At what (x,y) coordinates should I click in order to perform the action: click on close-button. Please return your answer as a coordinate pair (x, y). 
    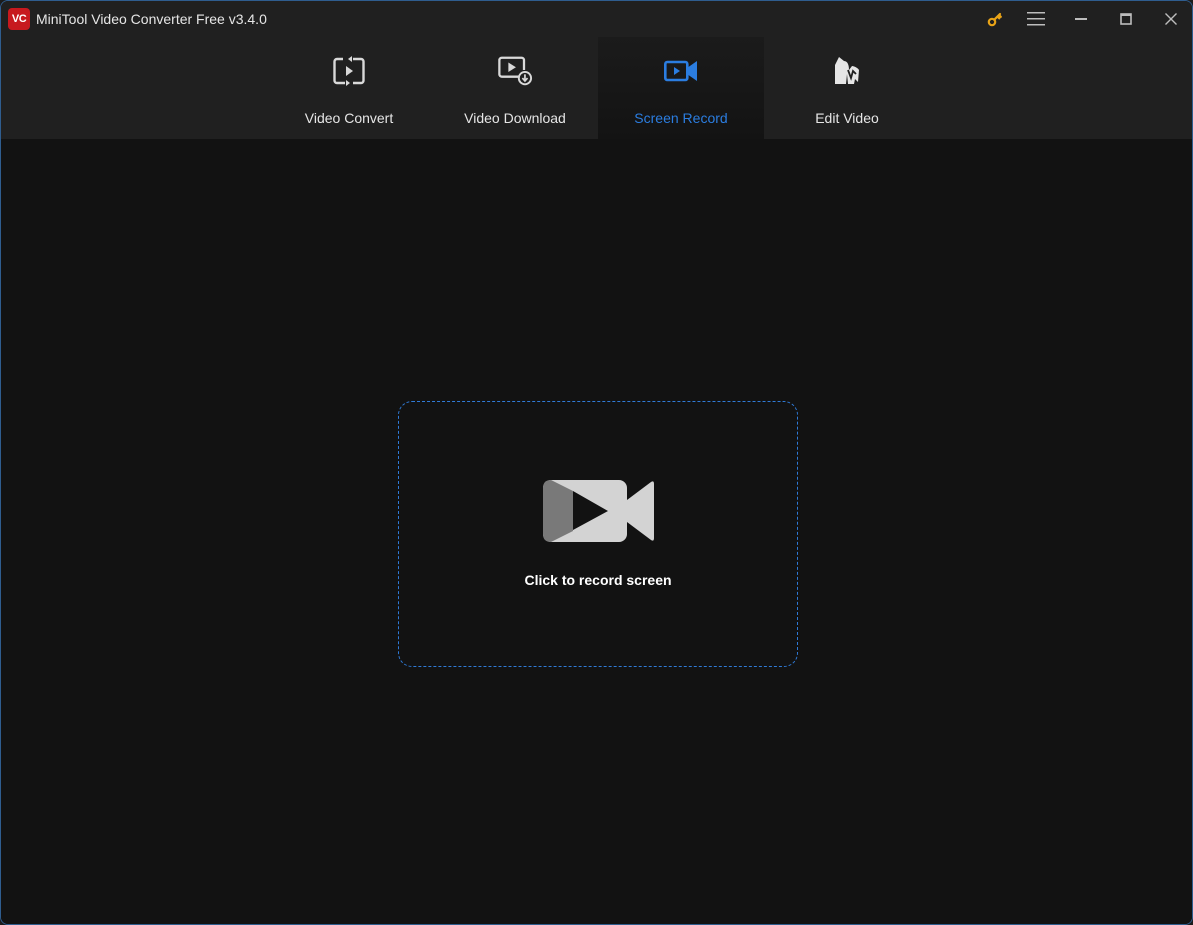
    Looking at the image, I should click on (1170, 19).